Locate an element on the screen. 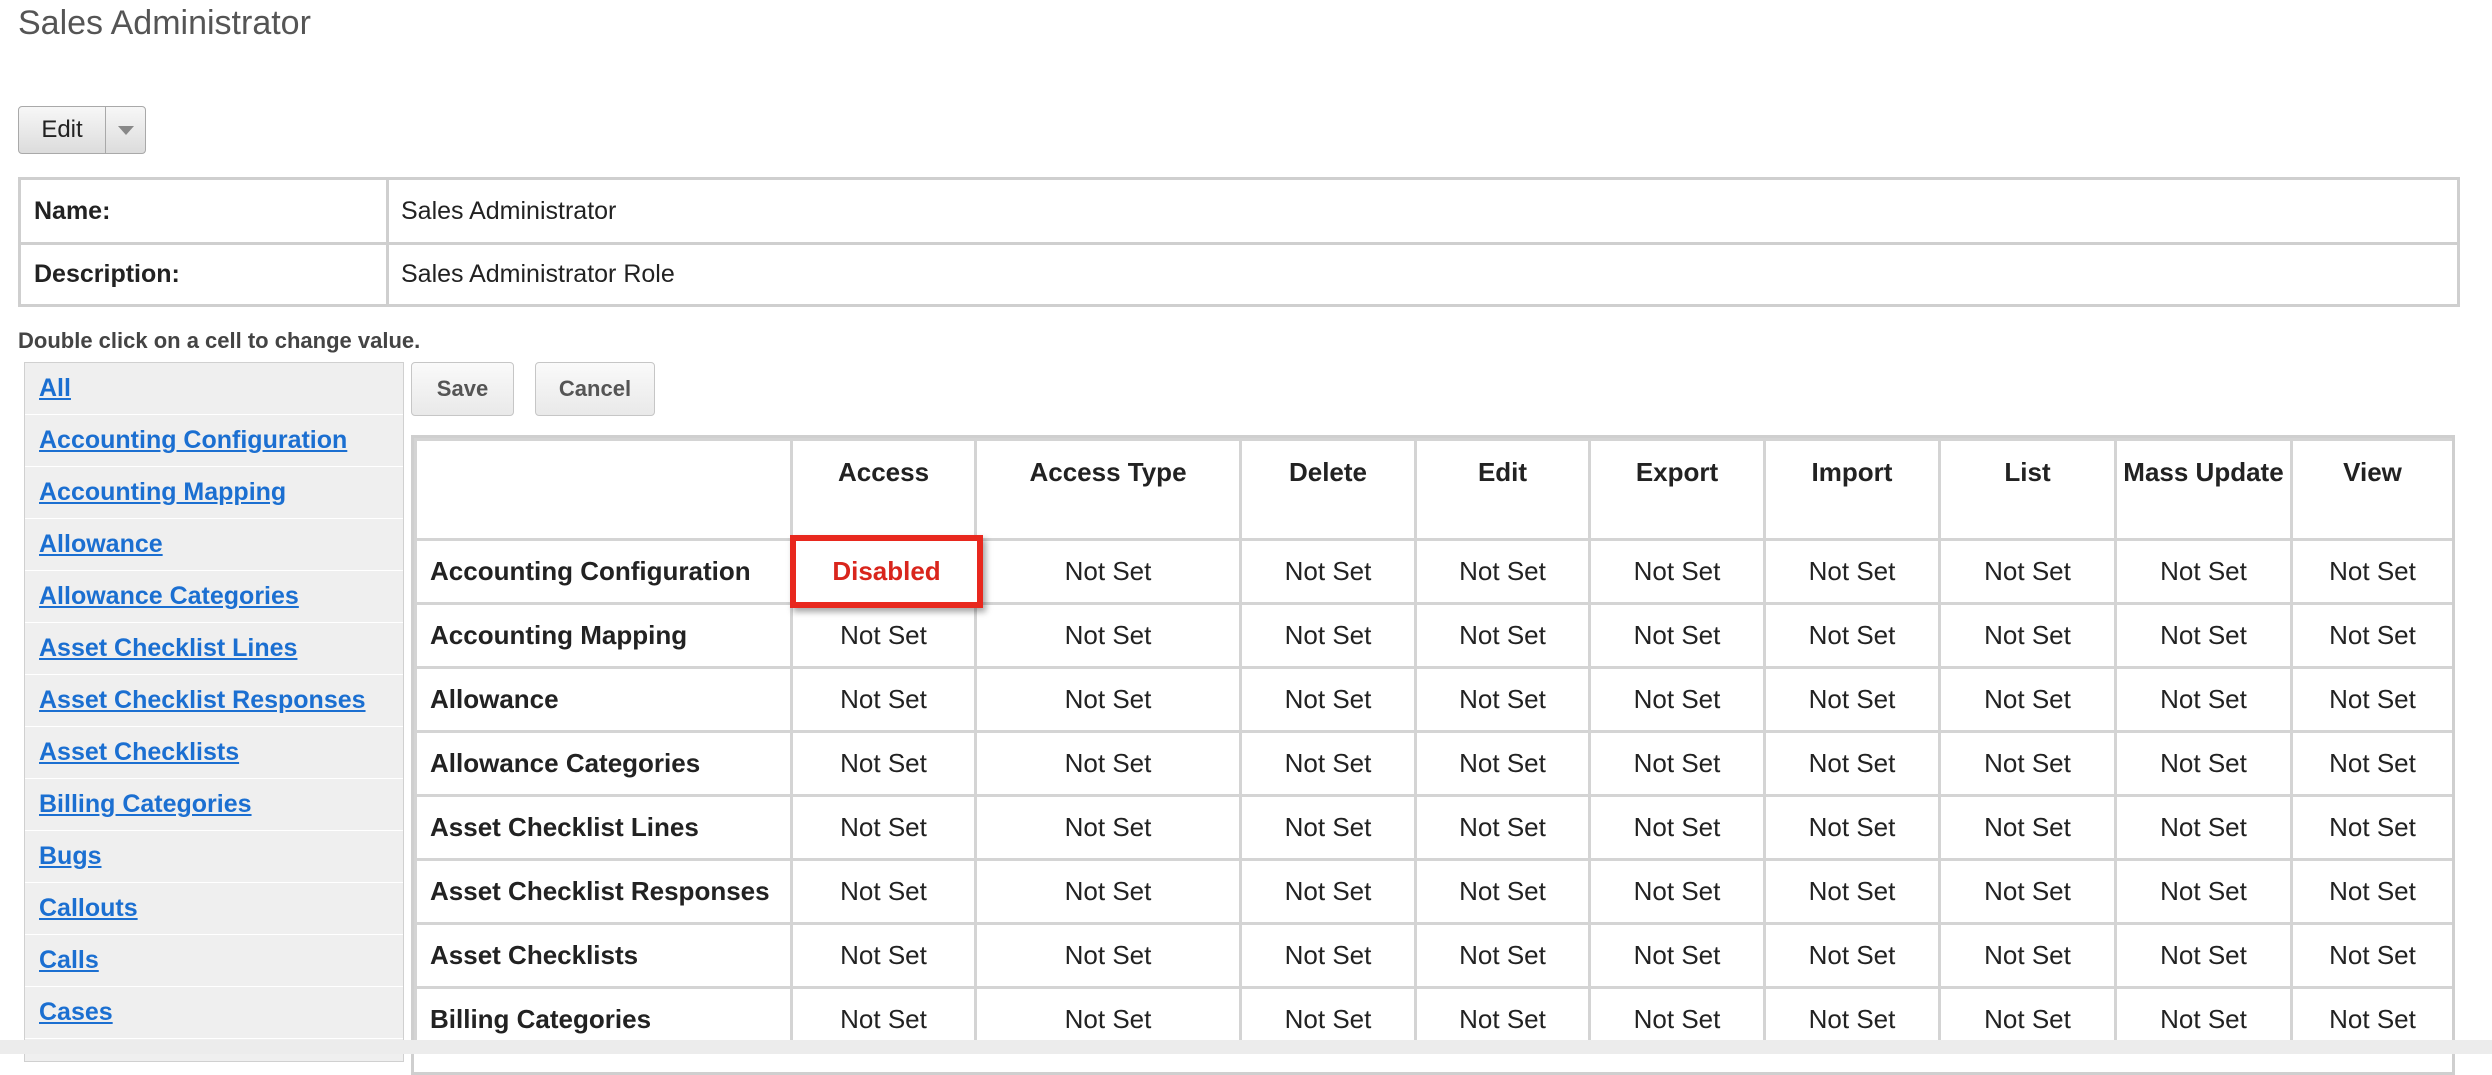 This screenshot has height=1075, width=2492. edit-dropdown-toggle is located at coordinates (125, 130).